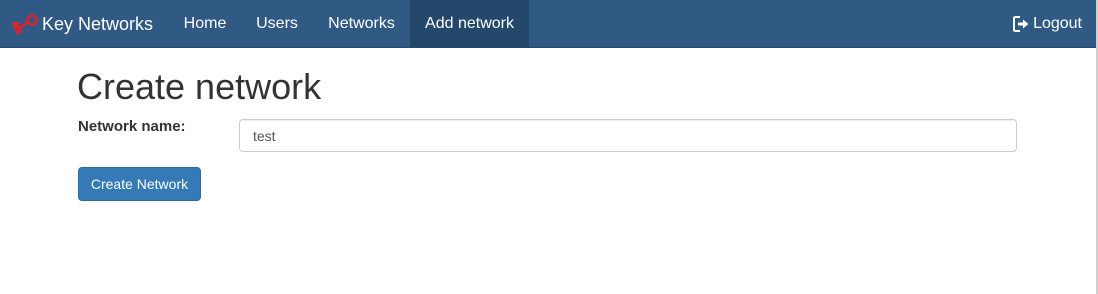 This screenshot has height=294, width=1098. What do you see at coordinates (25, 24) in the screenshot?
I see `key-icon` at bounding box center [25, 24].